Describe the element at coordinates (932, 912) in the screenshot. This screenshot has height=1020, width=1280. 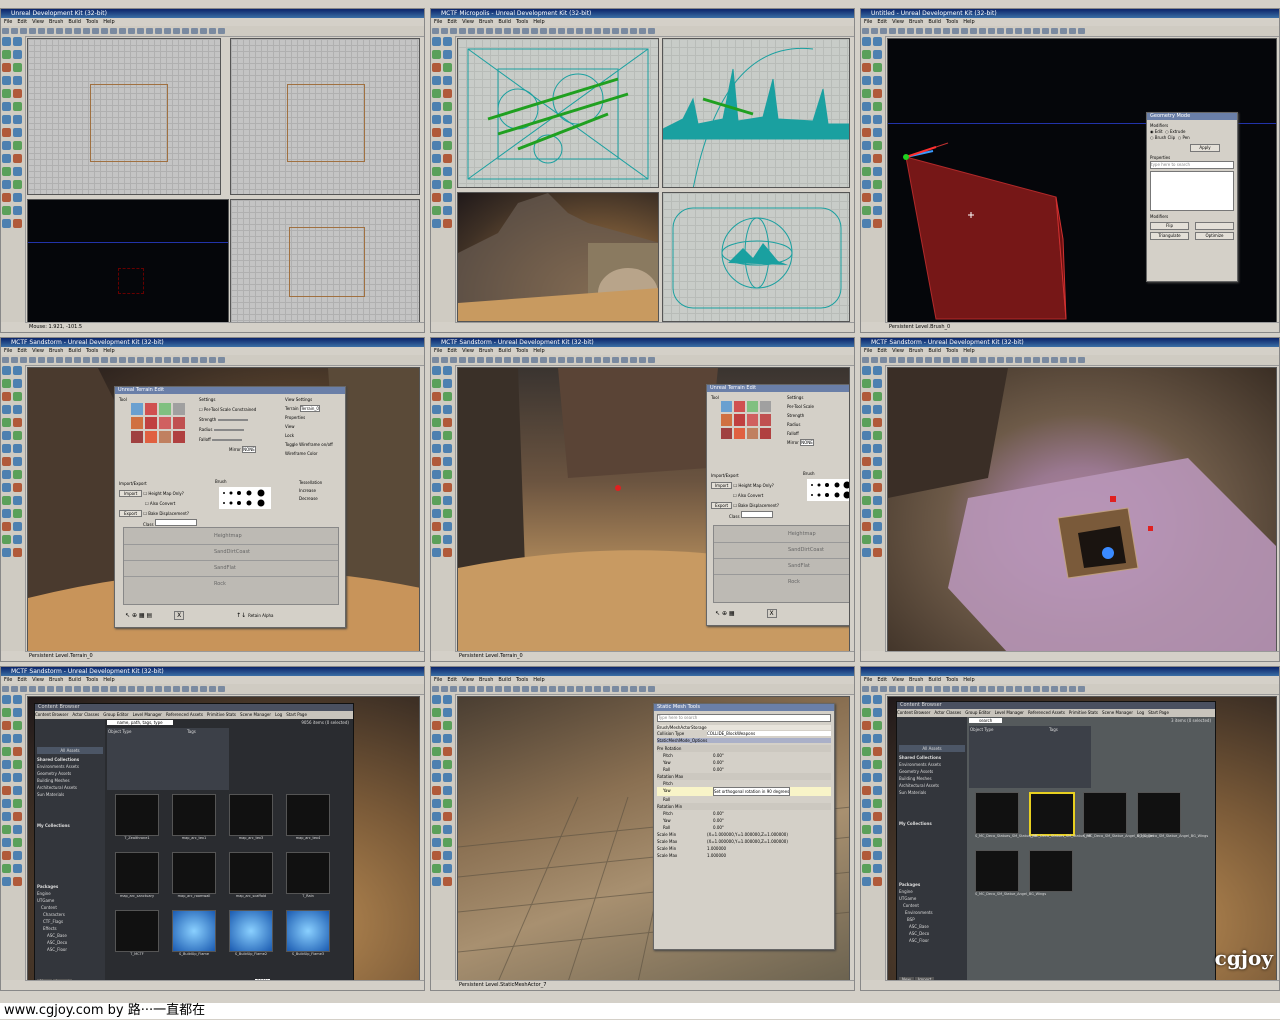
I see `package-item: Environments` at that location.